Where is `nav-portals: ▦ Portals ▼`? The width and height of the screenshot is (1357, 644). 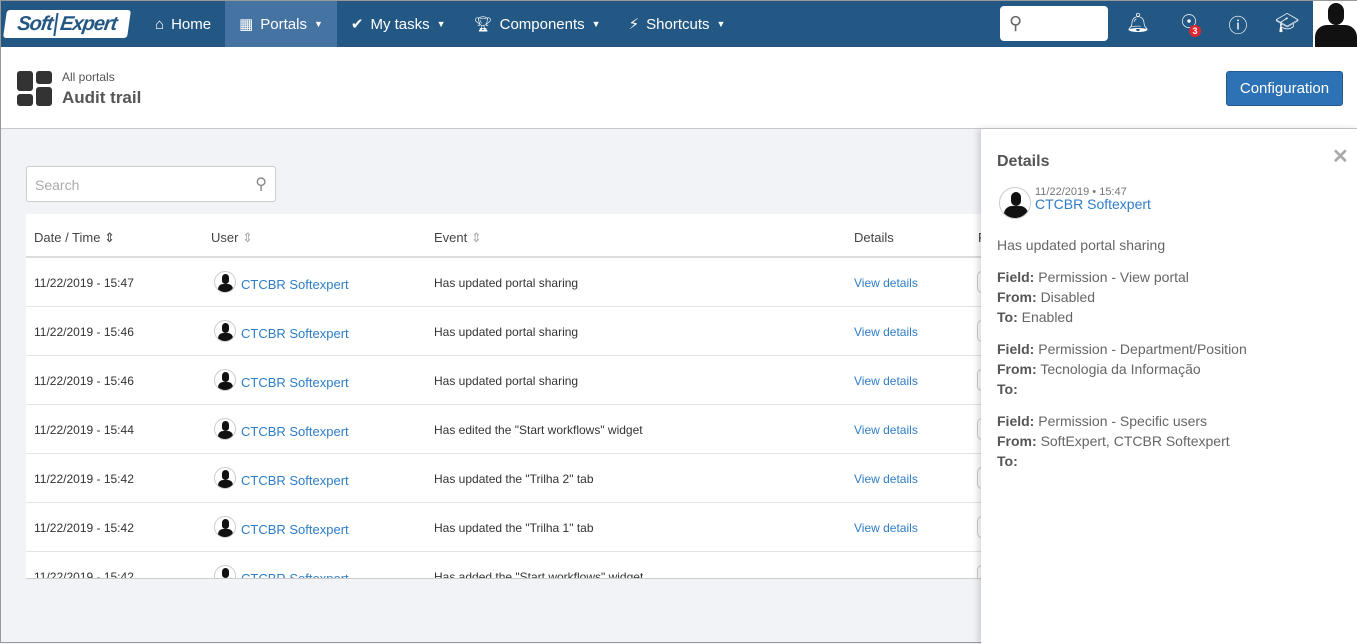 nav-portals: ▦ Portals ▼ is located at coordinates (281, 24).